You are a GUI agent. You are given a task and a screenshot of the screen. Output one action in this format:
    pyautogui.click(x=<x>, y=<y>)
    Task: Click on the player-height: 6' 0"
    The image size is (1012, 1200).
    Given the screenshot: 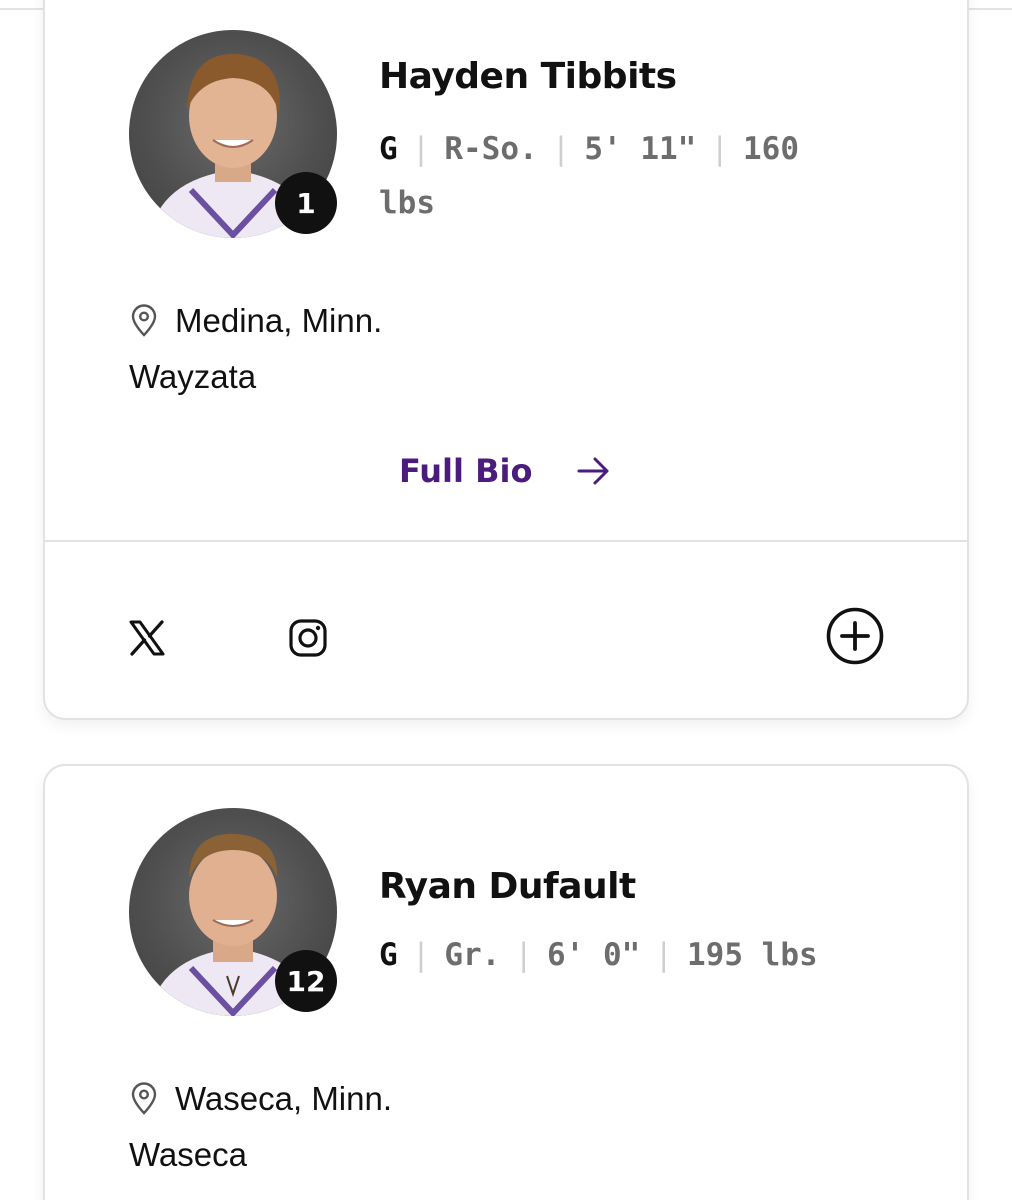 What is the action you would take?
    pyautogui.click(x=594, y=955)
    